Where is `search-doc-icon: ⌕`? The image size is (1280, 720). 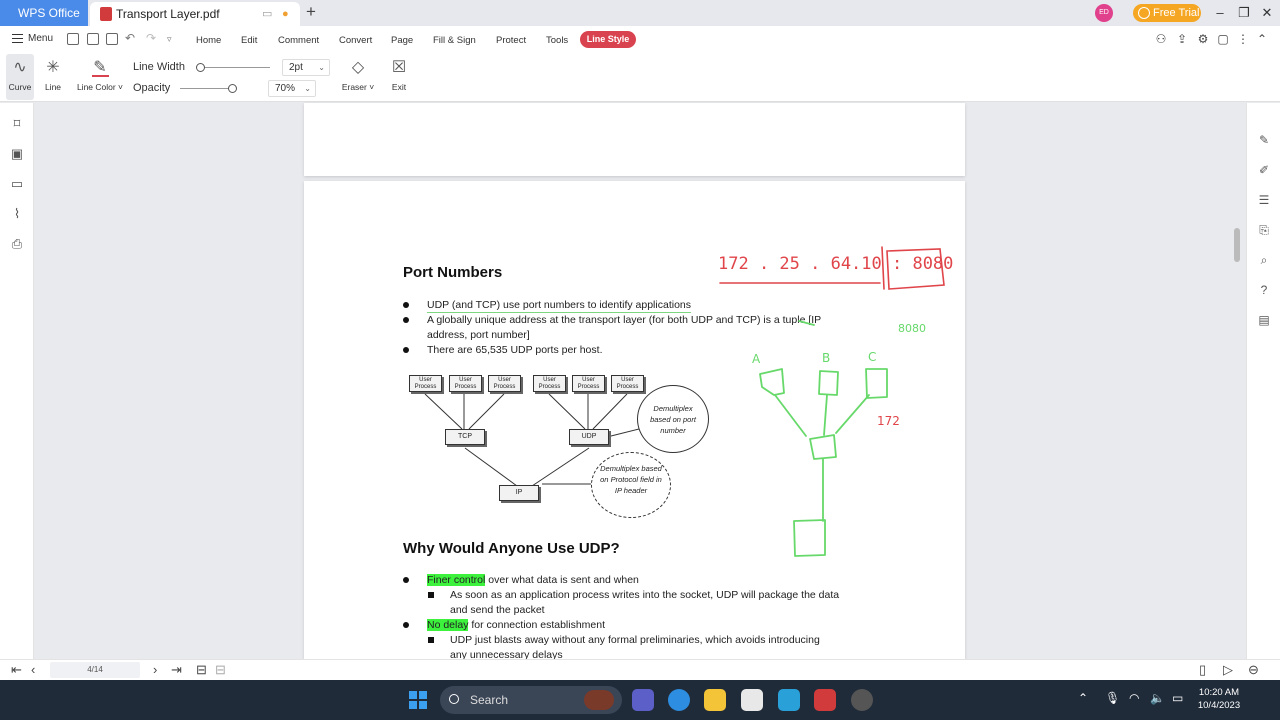
search-doc-icon: ⌕ is located at coordinates (1264, 260).